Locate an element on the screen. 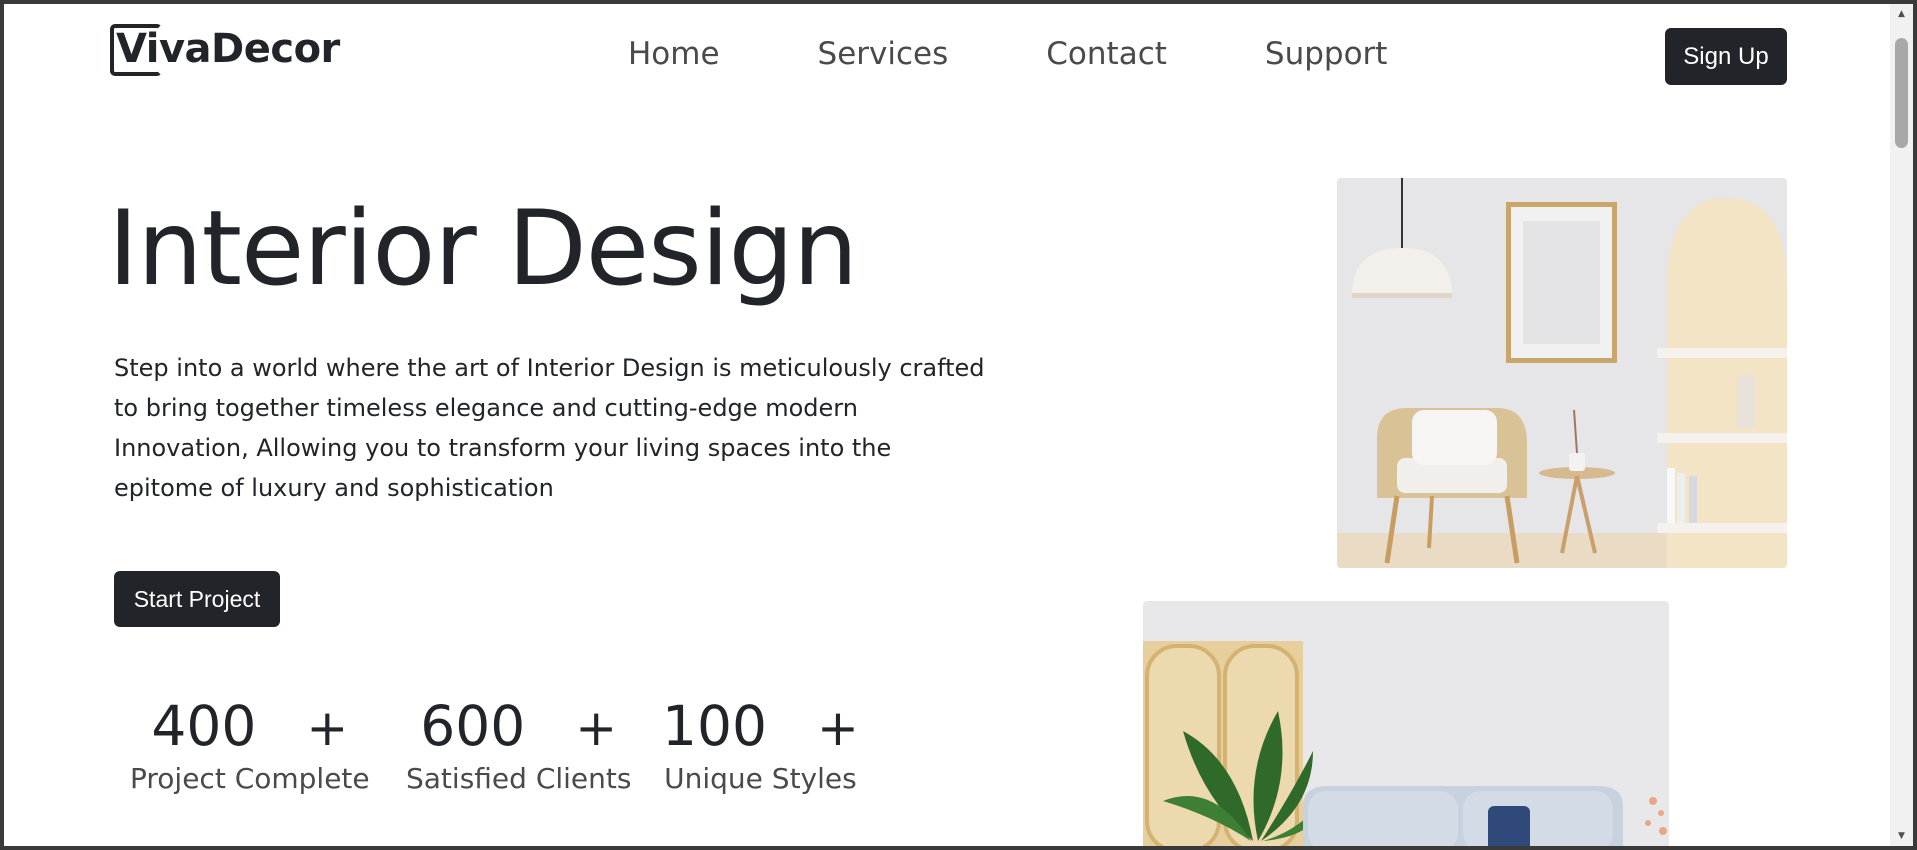 The width and height of the screenshot is (1917, 850). page-scrollbar: ▲ ▼ is located at coordinates (1901, 425).